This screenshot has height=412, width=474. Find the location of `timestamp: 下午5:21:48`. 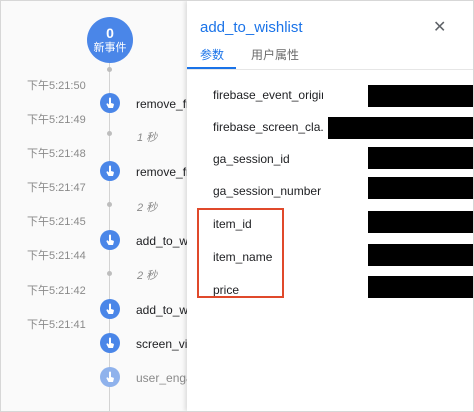

timestamp: 下午5:21:48 is located at coordinates (56, 154).